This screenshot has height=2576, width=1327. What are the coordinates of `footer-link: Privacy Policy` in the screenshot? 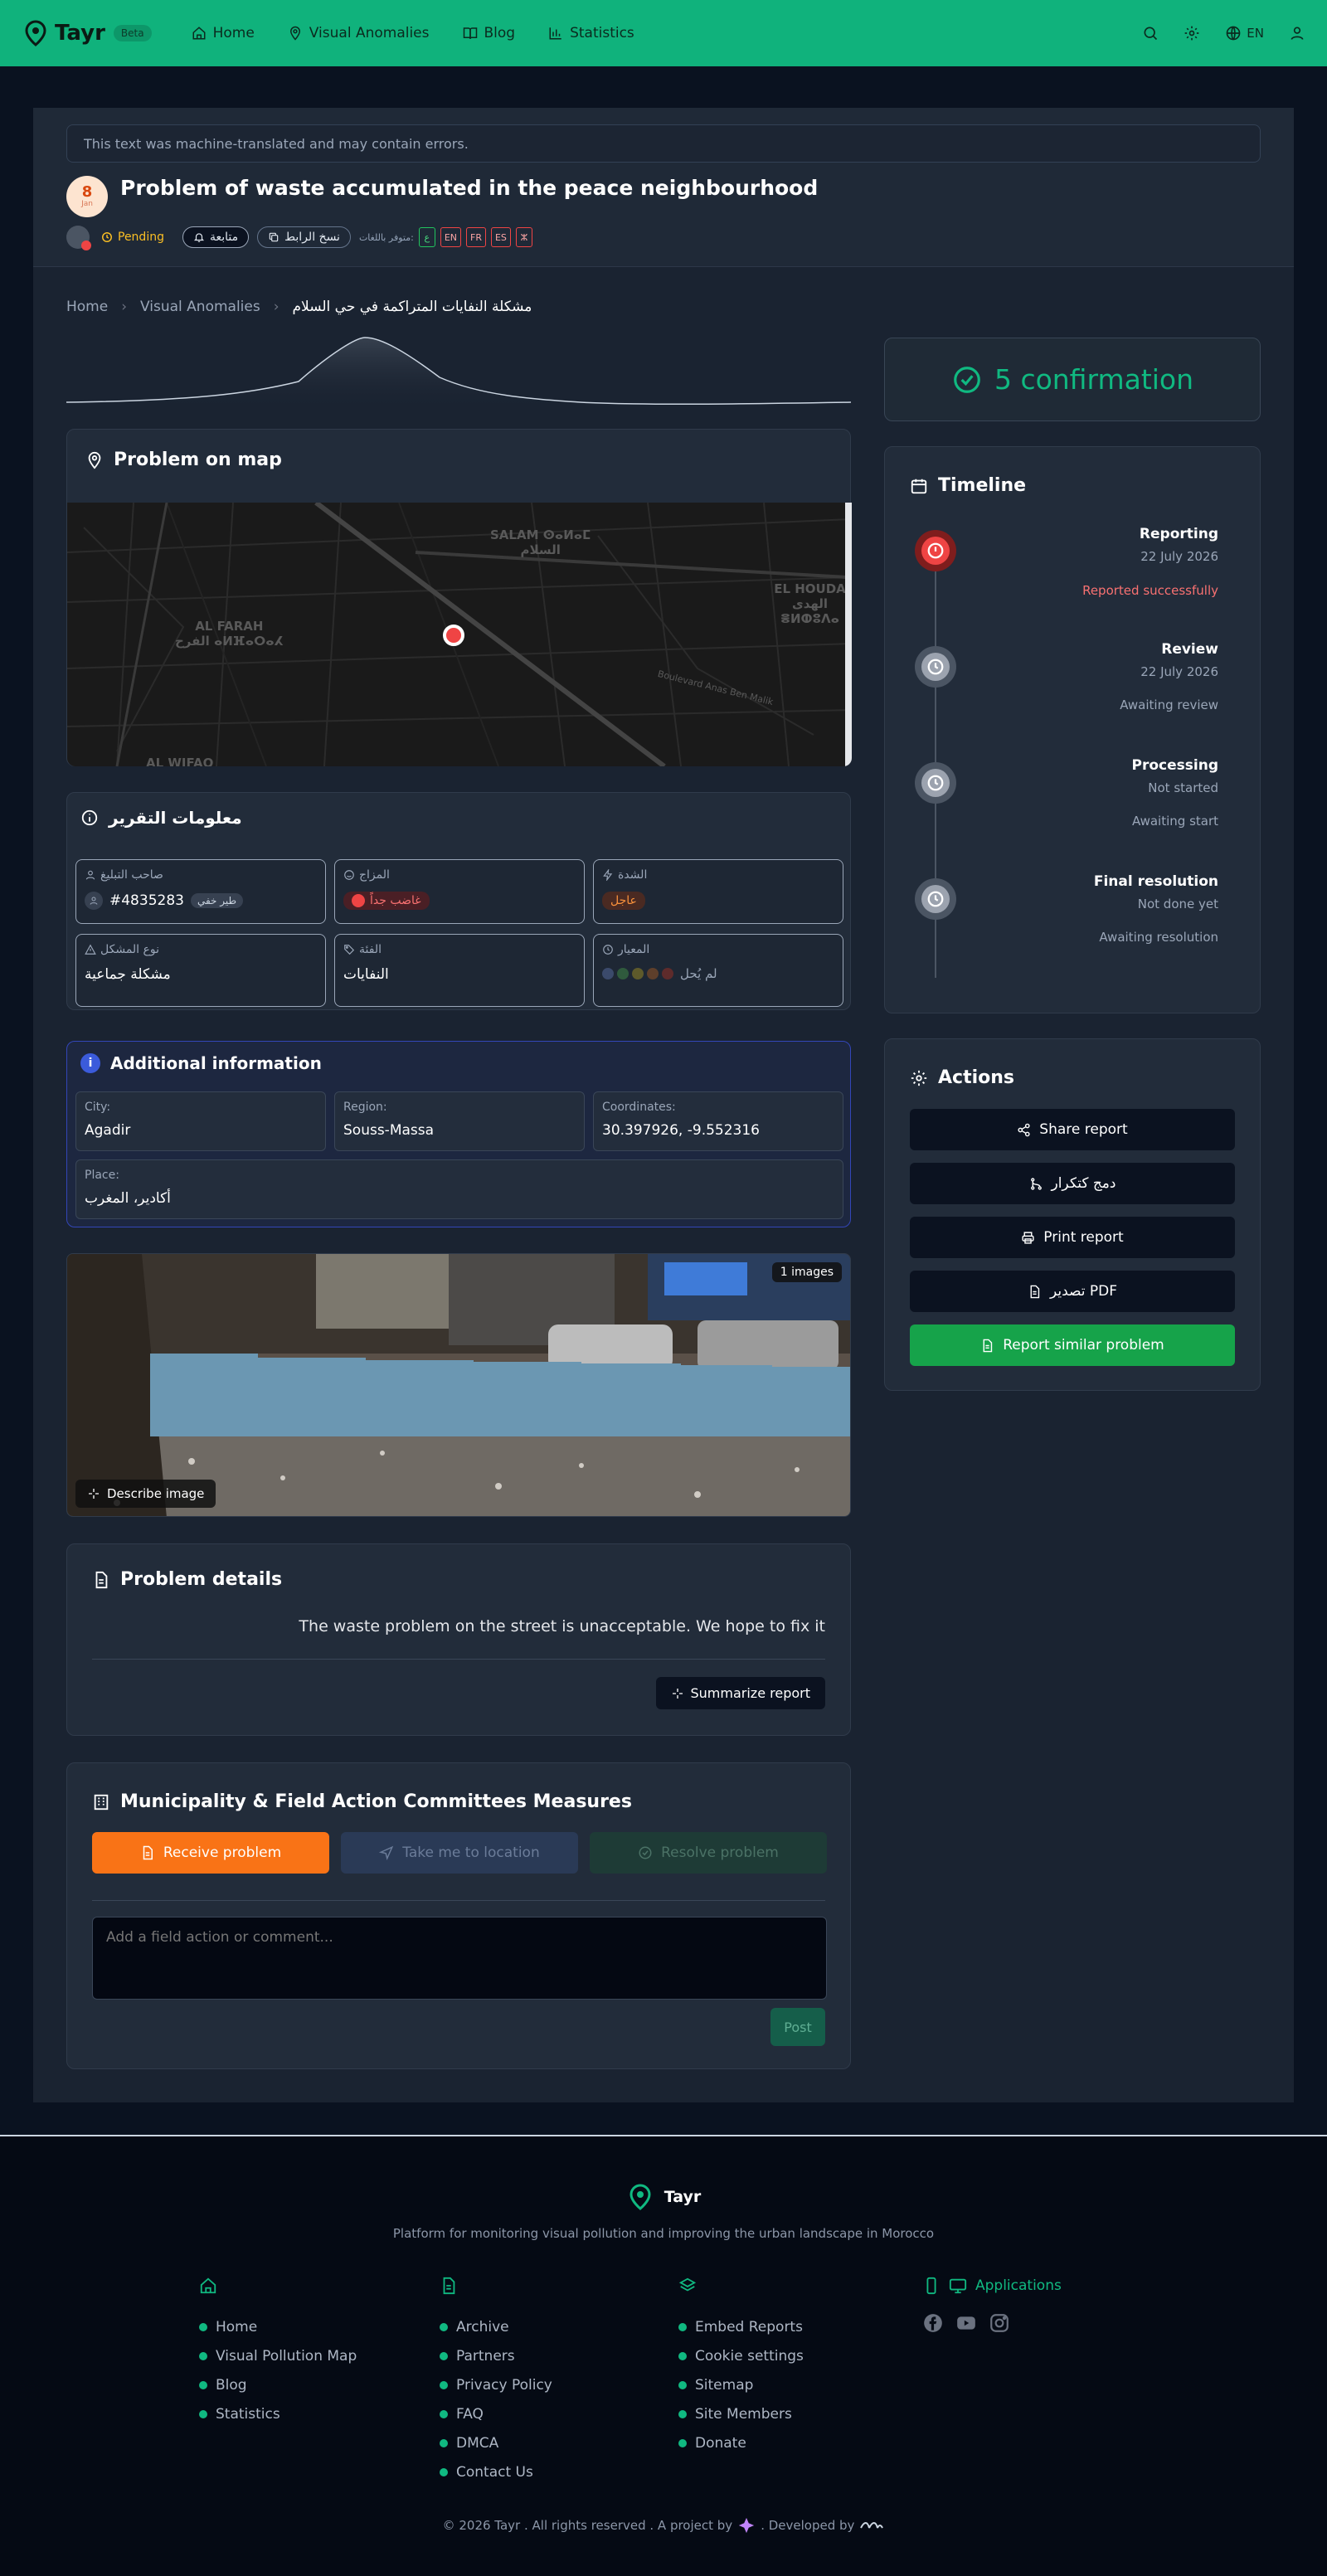 It's located at (496, 2385).